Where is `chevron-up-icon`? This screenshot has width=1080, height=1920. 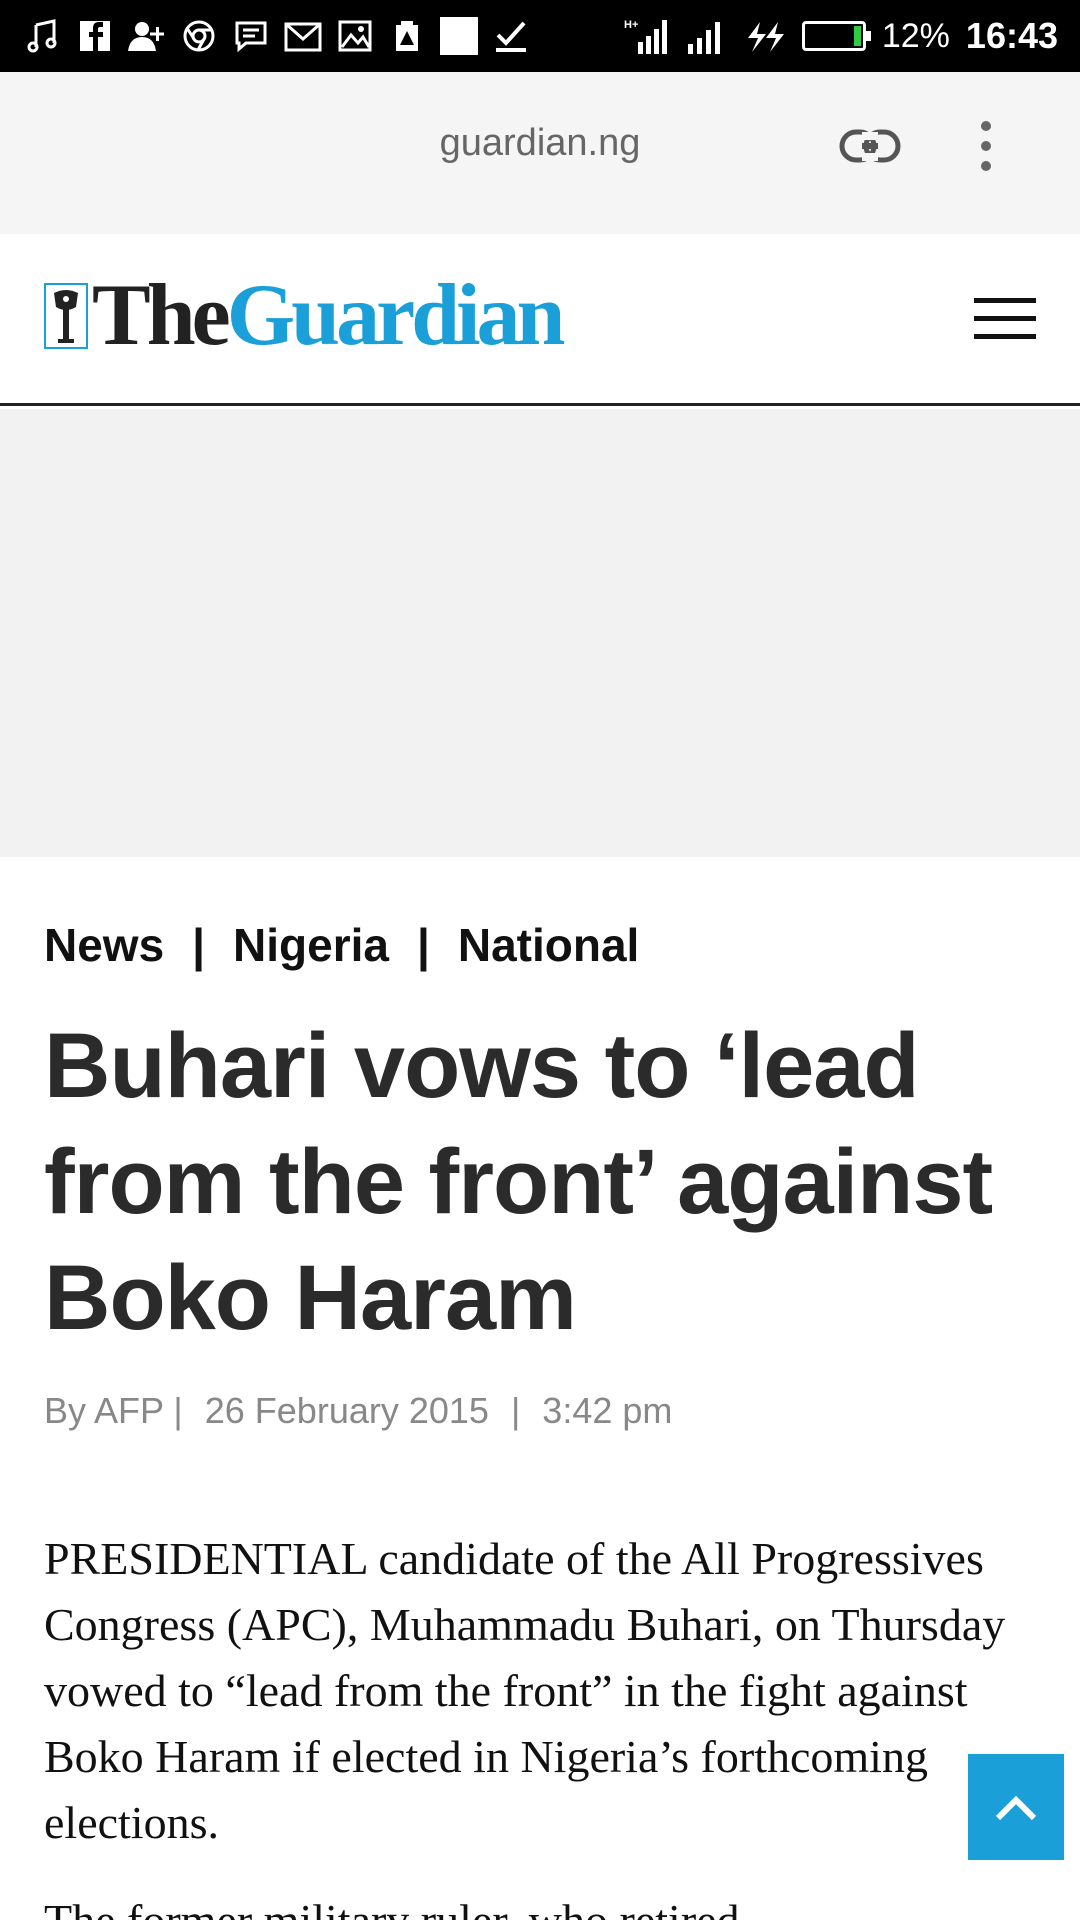 chevron-up-icon is located at coordinates (1016, 1808).